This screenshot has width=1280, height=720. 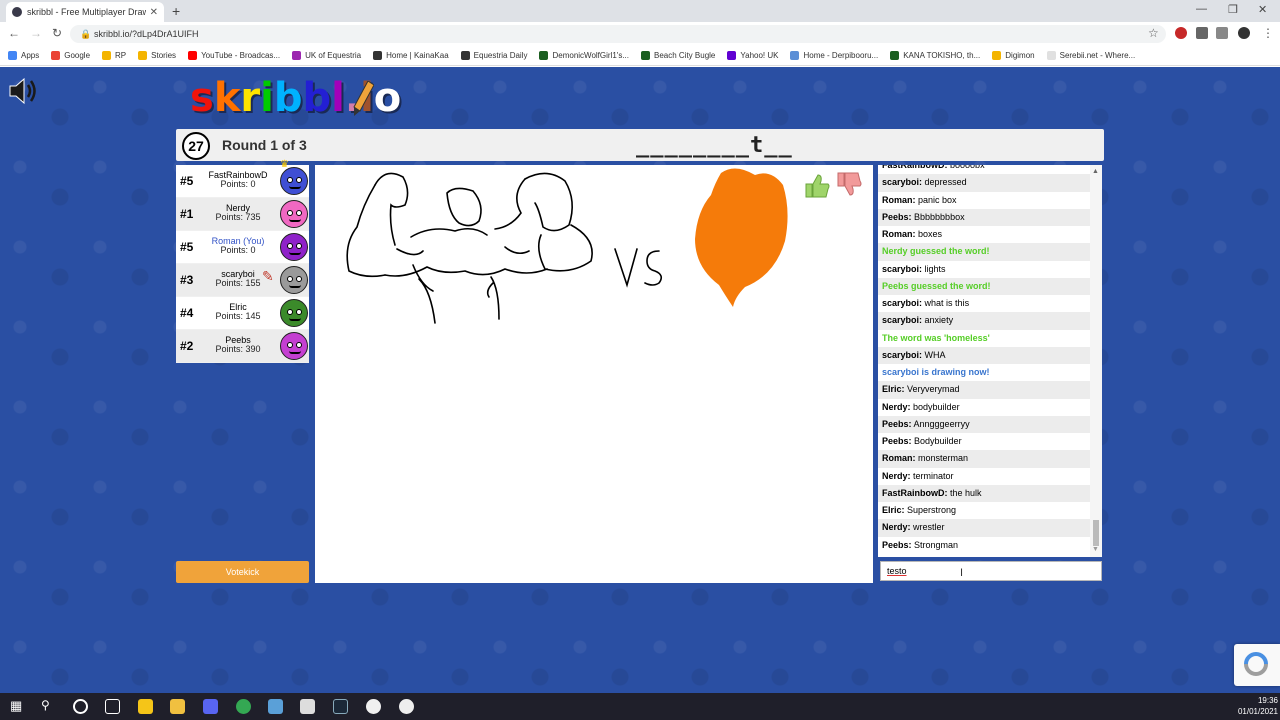 I want to click on chat-message: Nerdy: wrestler, so click(x=984, y=528).